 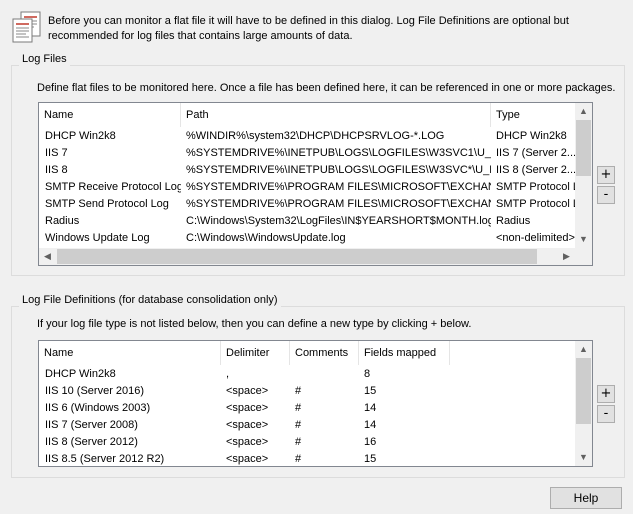 What do you see at coordinates (308, 425) in the screenshot?
I see `table-row: IIS 7 (Server 2008) <space> # 14` at bounding box center [308, 425].